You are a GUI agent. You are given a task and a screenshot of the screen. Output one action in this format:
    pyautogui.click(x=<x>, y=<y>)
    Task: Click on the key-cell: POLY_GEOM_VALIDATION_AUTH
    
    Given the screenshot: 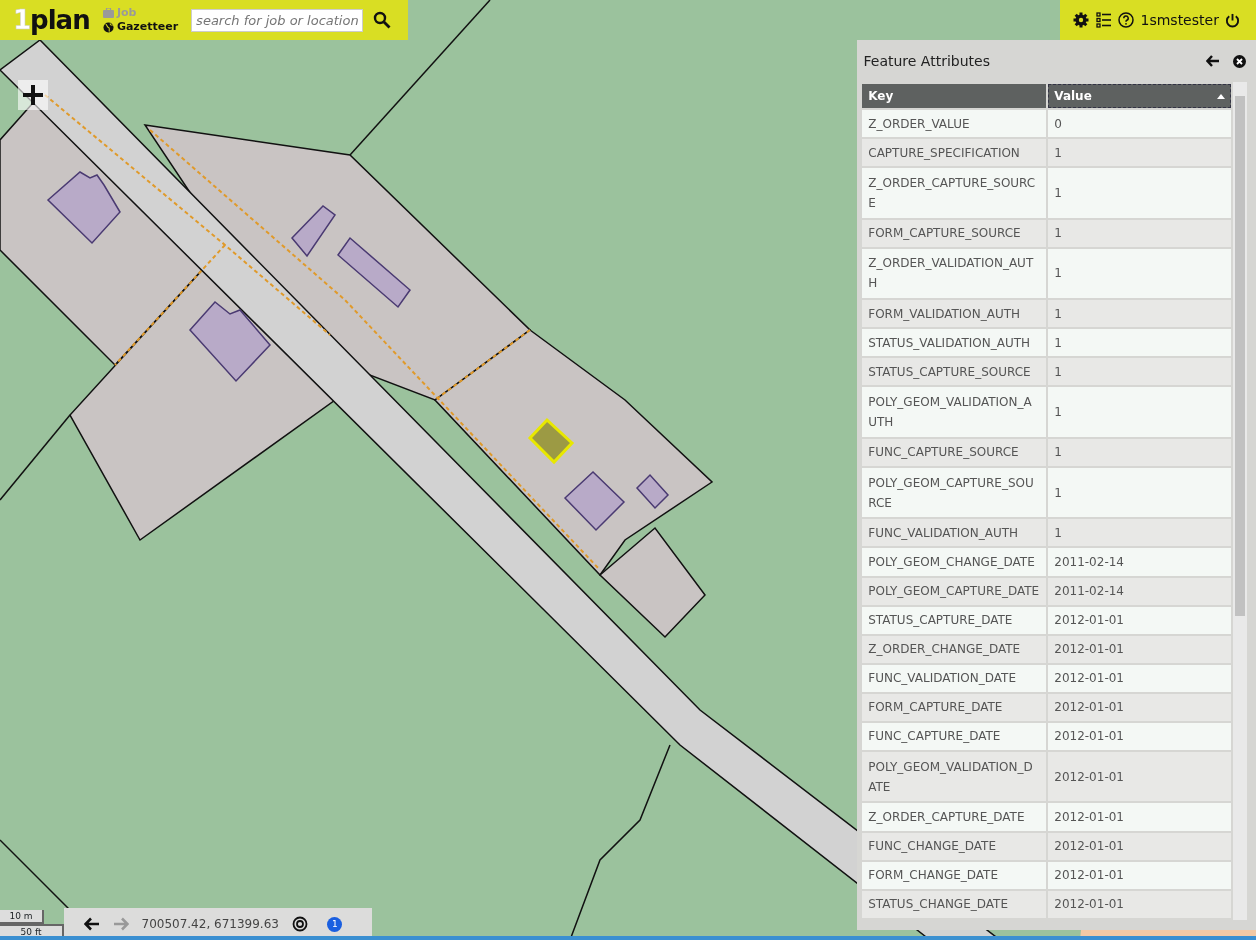 What is the action you would take?
    pyautogui.click(x=954, y=412)
    